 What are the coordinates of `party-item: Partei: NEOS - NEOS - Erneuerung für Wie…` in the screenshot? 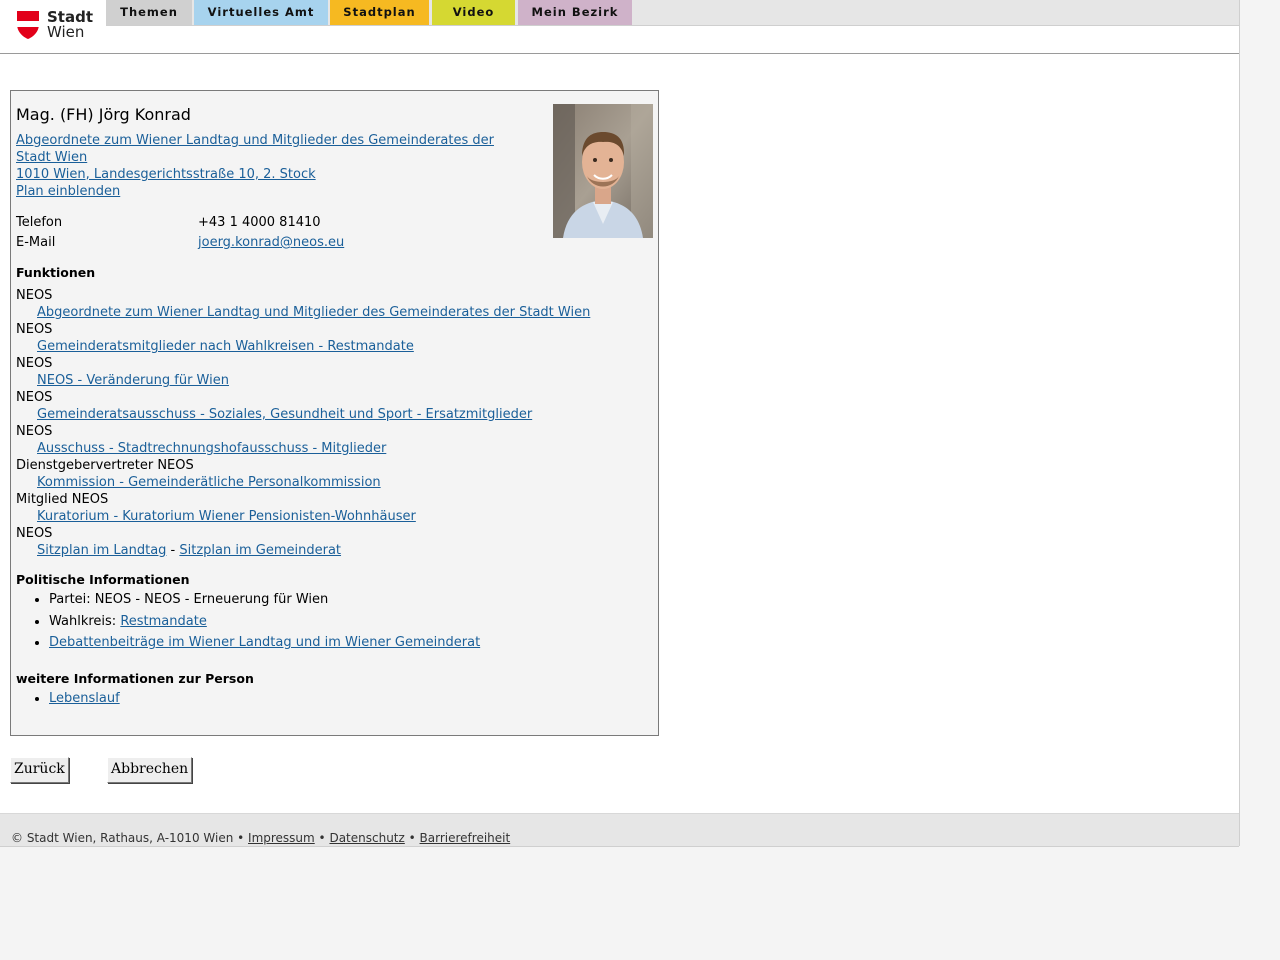 It's located at (264, 599).